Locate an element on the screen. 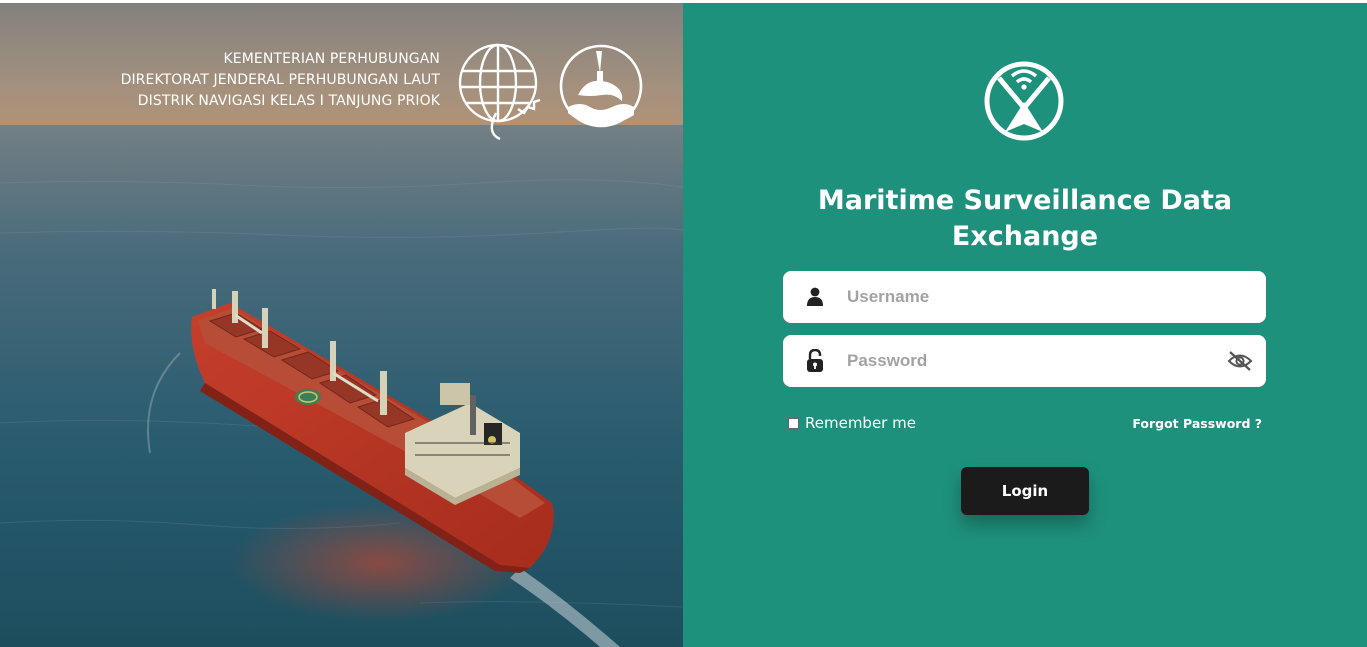 The height and width of the screenshot is (647, 1367). eye-slash-icon is located at coordinates (1240, 361).